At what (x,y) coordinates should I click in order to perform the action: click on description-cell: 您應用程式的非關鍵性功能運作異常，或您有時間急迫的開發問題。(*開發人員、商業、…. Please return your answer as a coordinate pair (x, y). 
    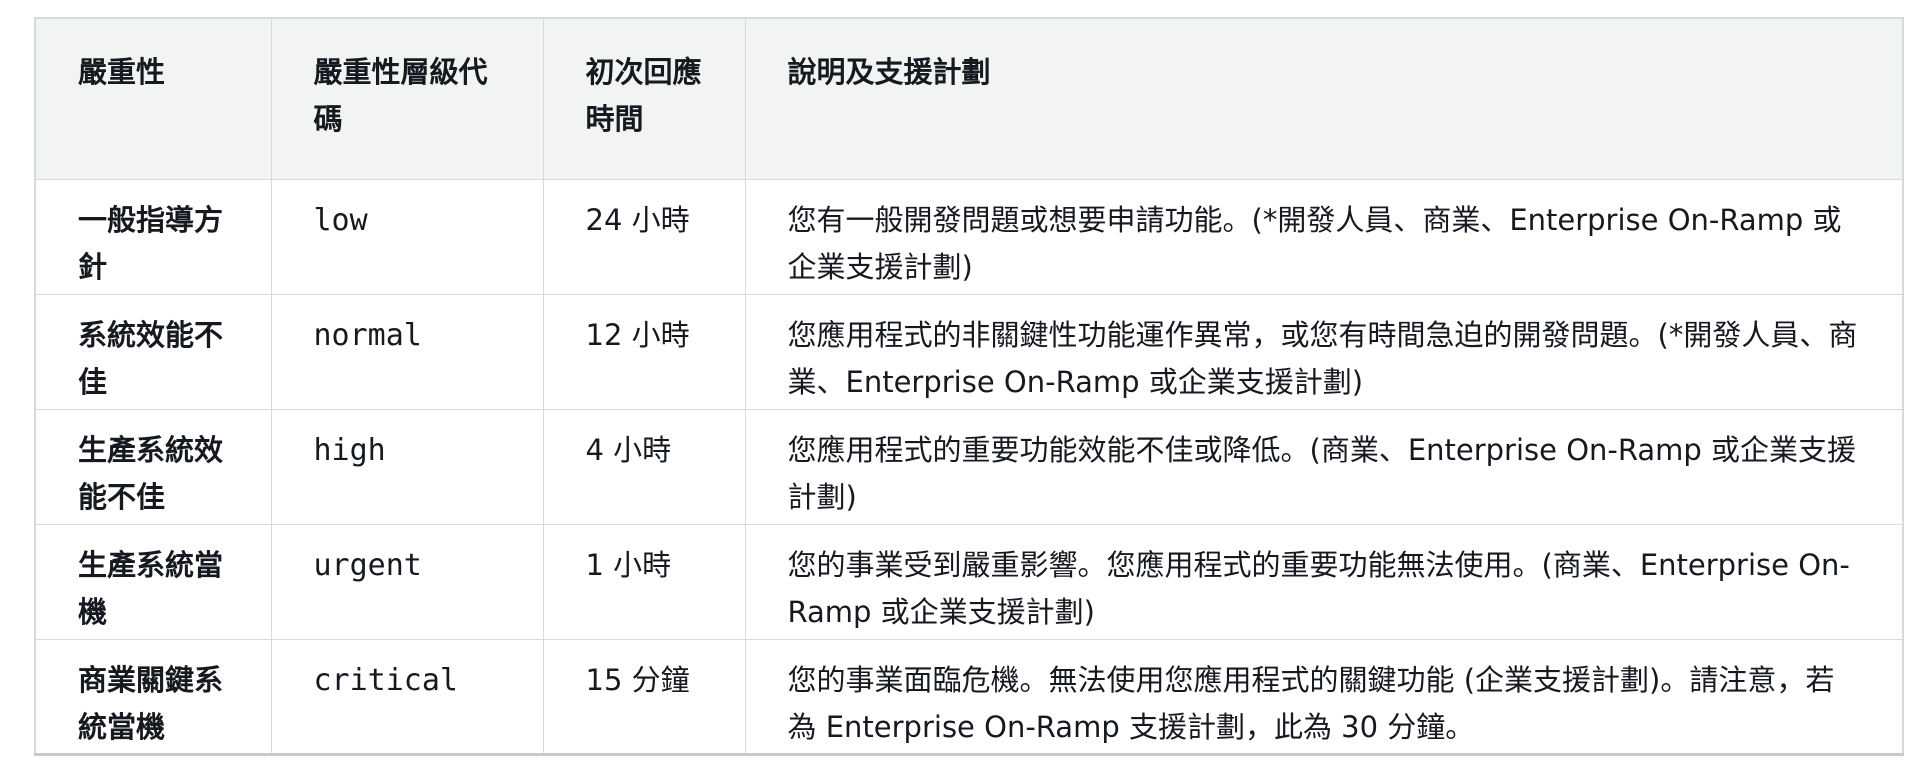
    Looking at the image, I should click on (1324, 351).